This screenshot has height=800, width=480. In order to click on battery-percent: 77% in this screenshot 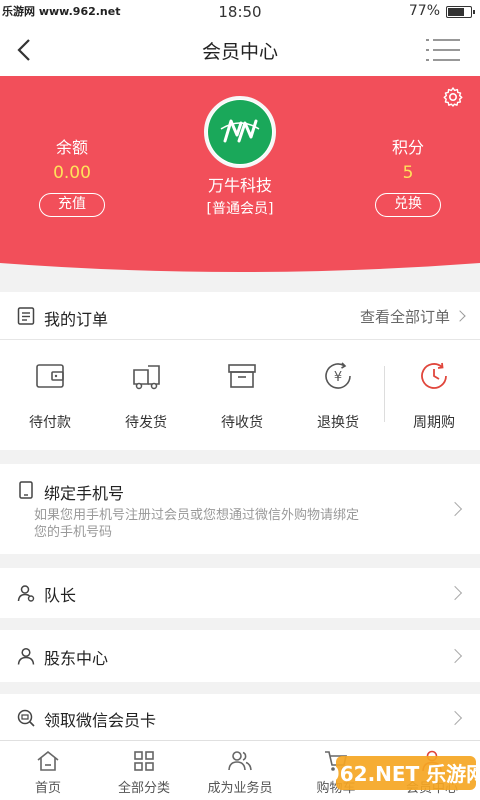, I will do `click(424, 11)`.